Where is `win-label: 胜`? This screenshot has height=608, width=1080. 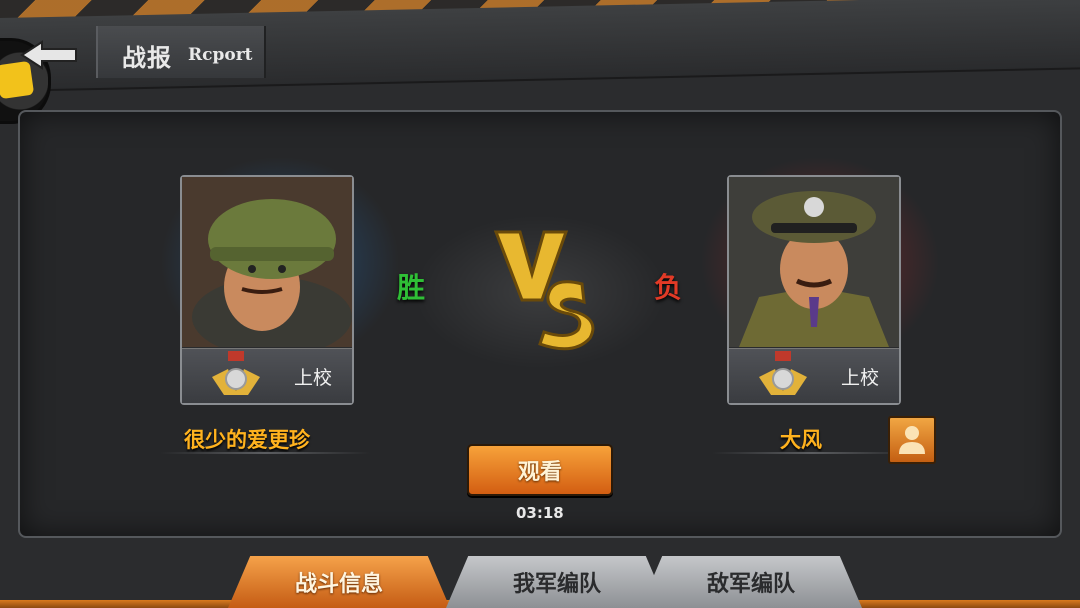 win-label: 胜 is located at coordinates (411, 287).